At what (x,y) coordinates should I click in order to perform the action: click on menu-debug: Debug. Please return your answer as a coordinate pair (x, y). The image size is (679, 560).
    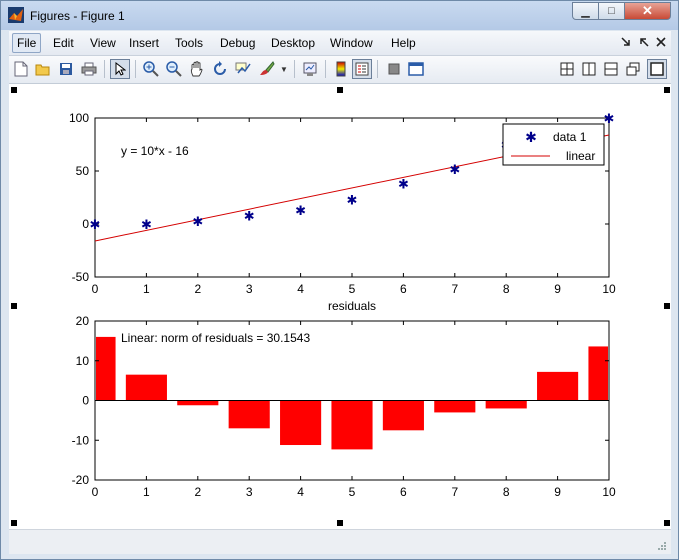
    Looking at the image, I should click on (237, 43).